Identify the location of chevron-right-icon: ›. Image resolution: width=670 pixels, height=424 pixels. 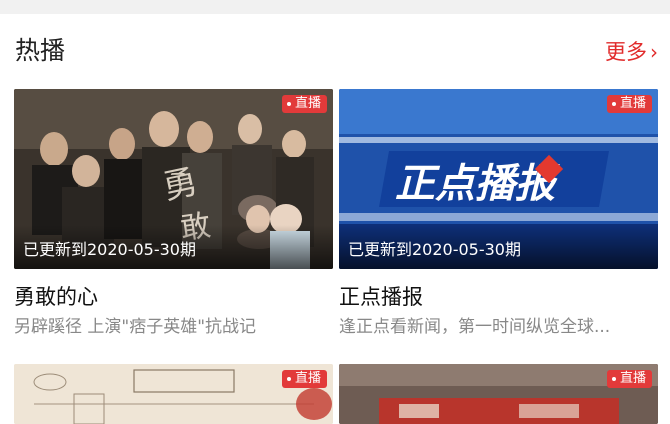
(654, 52).